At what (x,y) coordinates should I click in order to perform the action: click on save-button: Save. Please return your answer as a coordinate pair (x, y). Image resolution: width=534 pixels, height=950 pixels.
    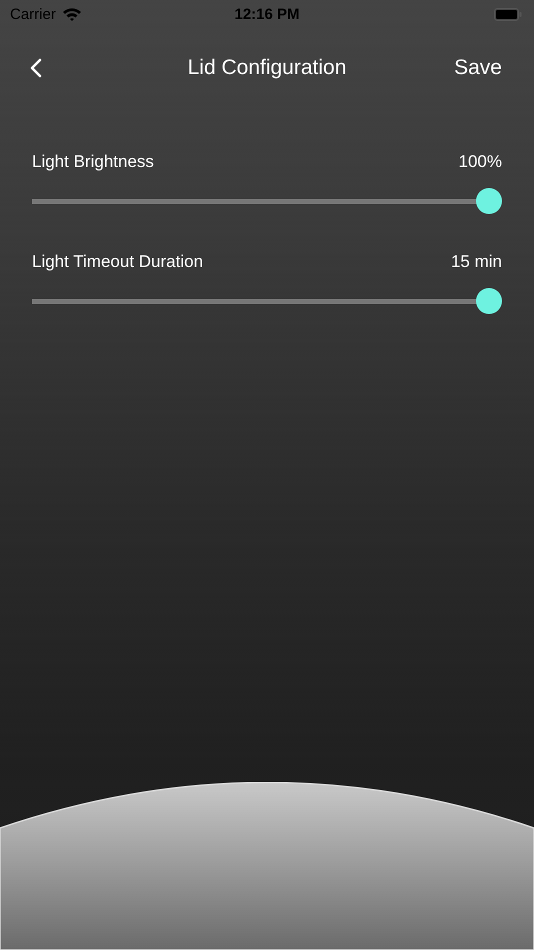
    Looking at the image, I should click on (478, 68).